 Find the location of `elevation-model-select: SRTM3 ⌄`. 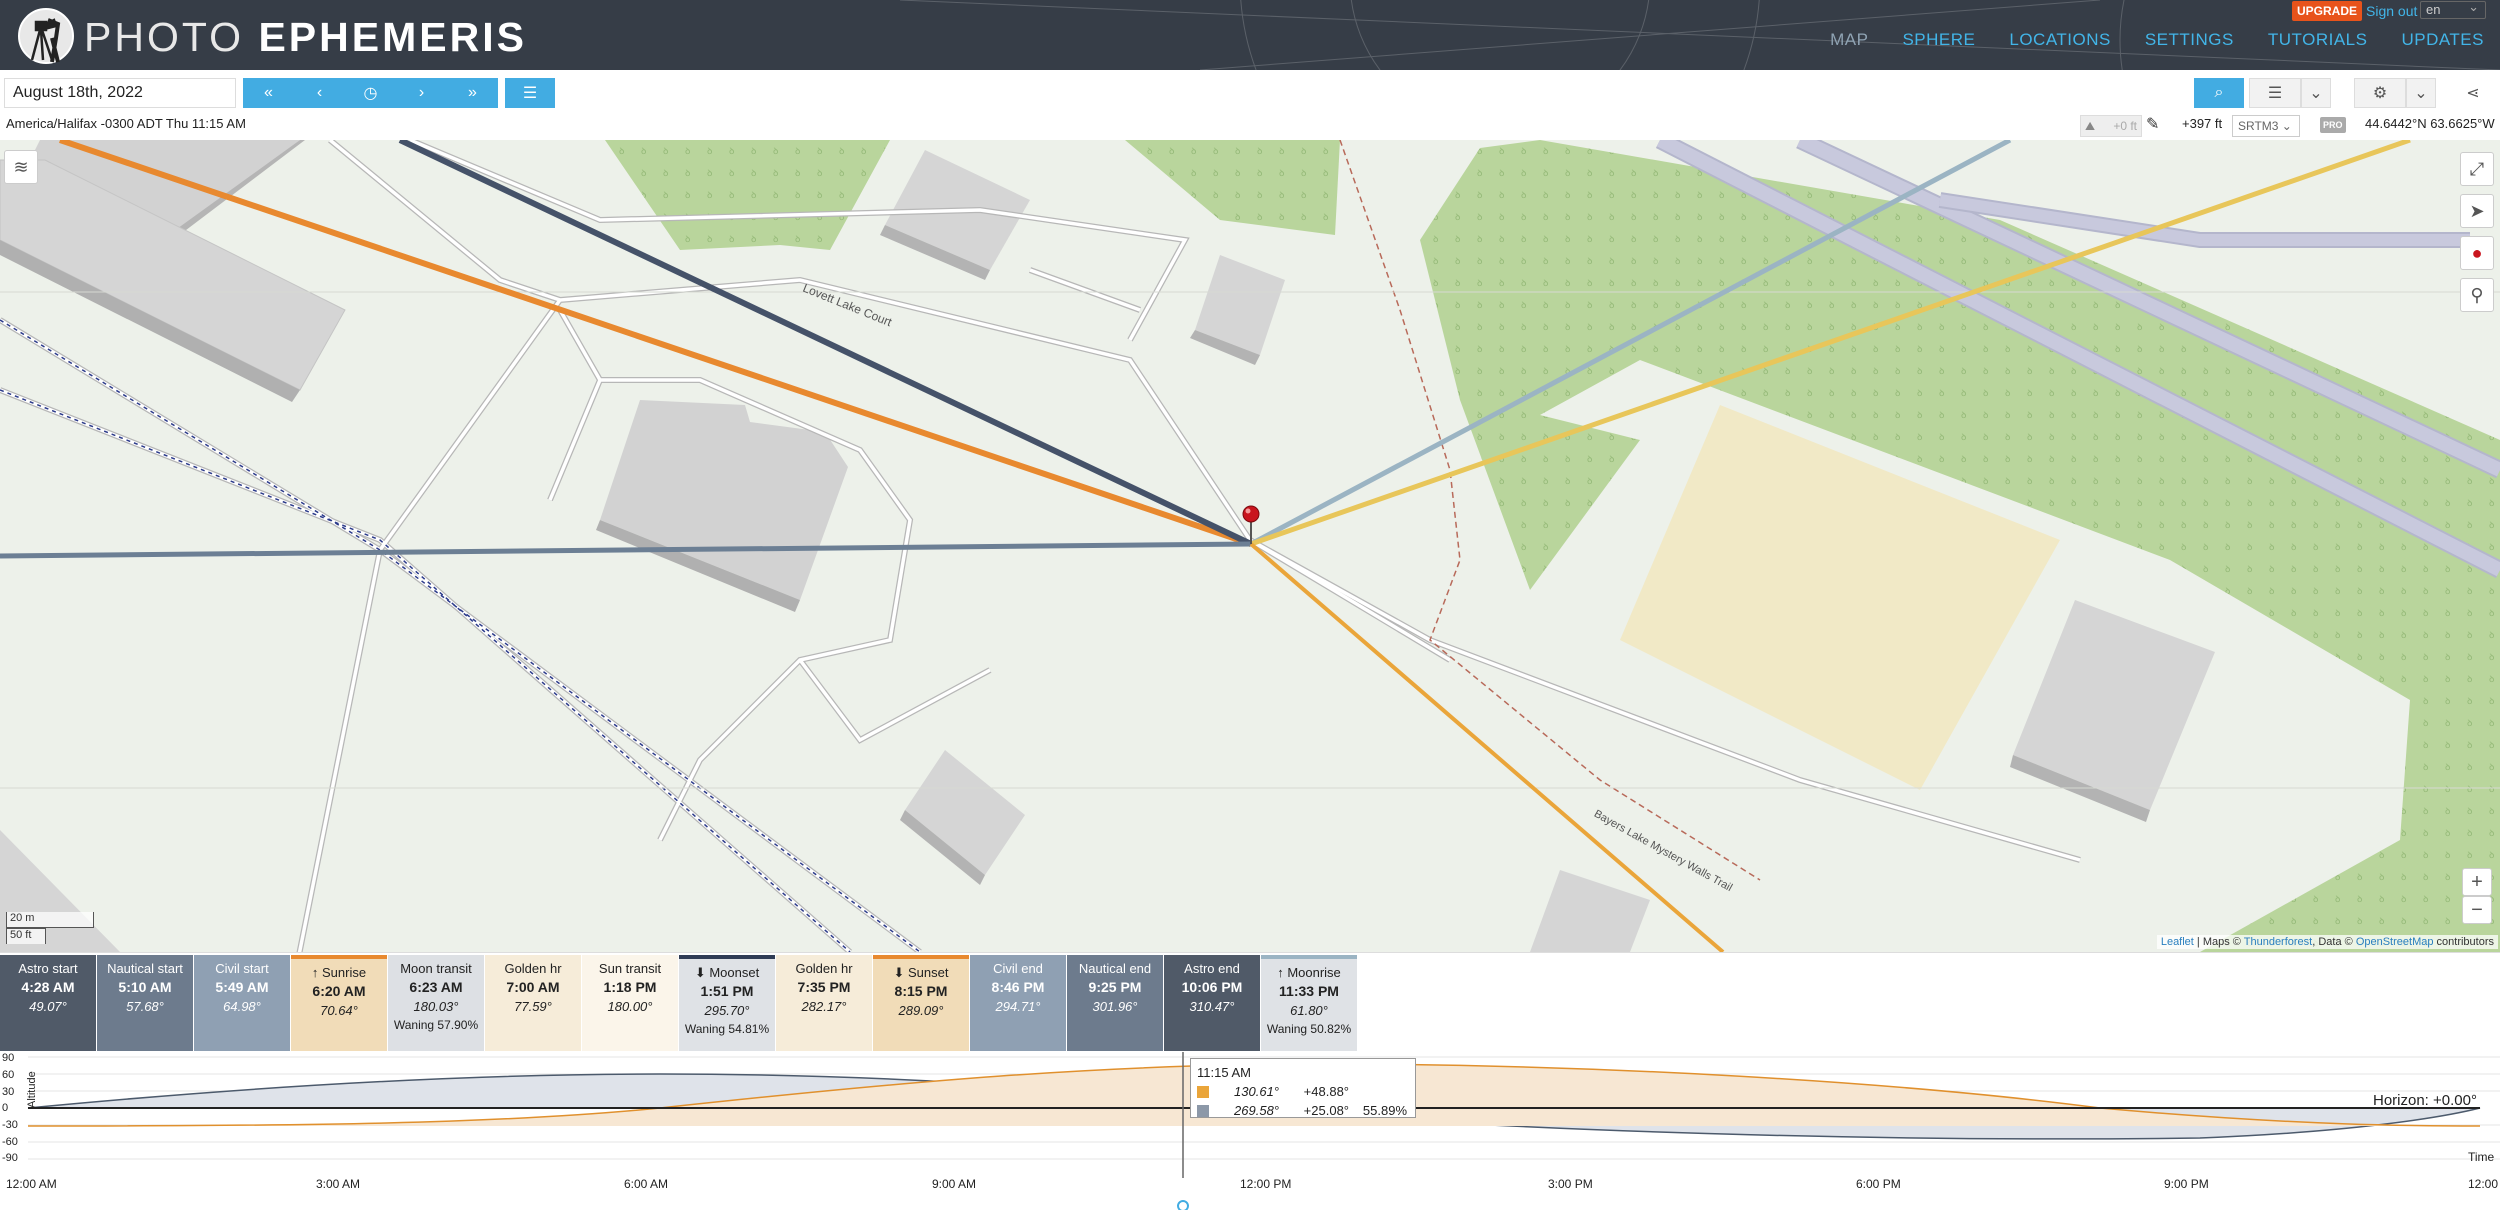

elevation-model-select: SRTM3 ⌄ is located at coordinates (2266, 126).